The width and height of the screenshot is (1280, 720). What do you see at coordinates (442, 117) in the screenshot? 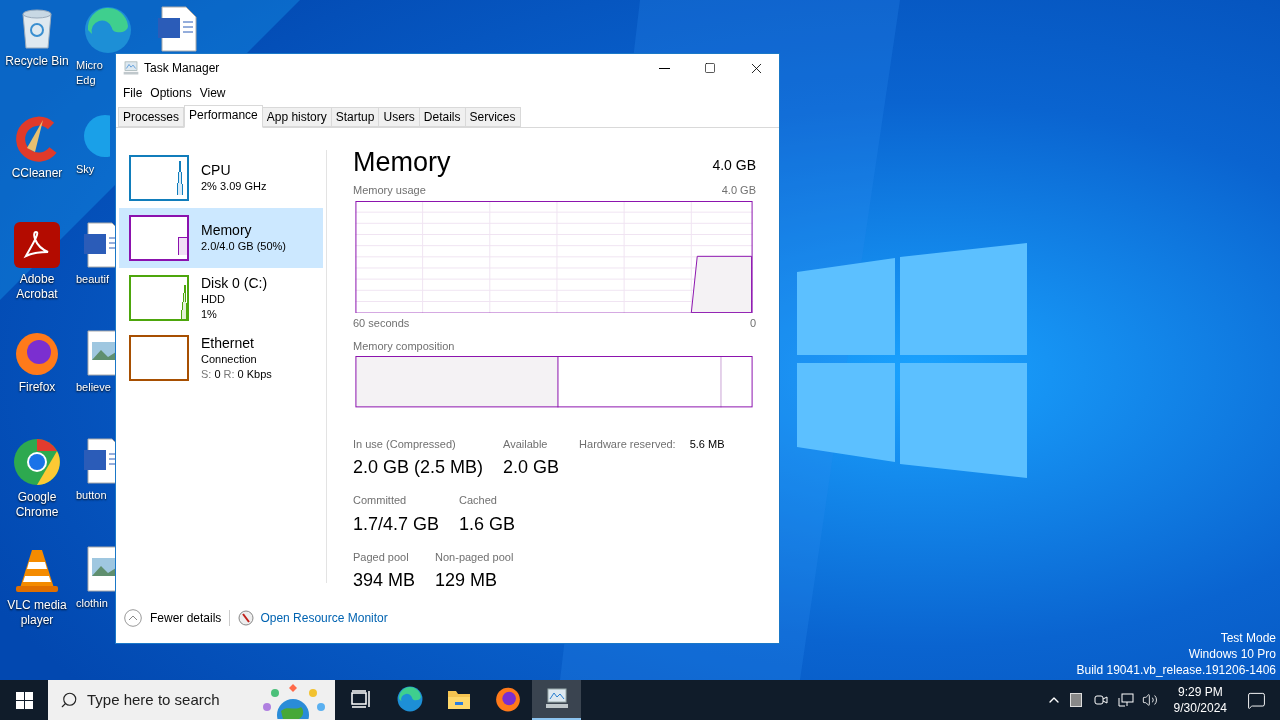
I see `tab: Details` at bounding box center [442, 117].